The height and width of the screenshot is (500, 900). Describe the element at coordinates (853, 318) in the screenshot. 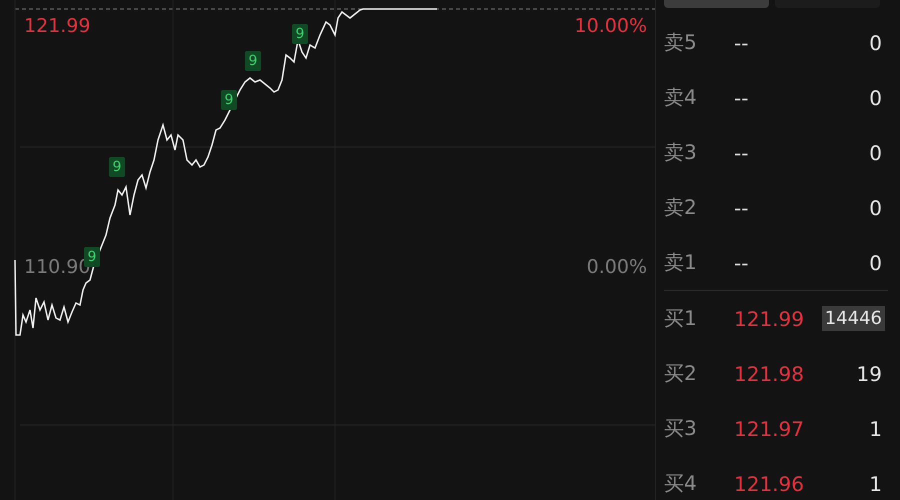

I see `volume-cell: 14446` at that location.